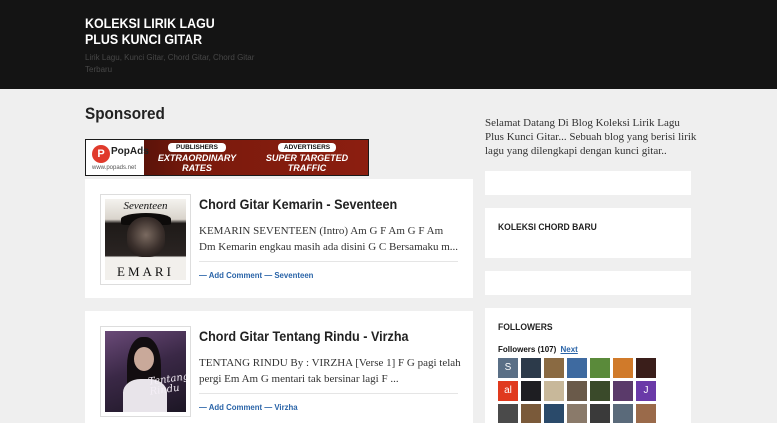 The width and height of the screenshot is (777, 423). I want to click on widget-title: KOLEKSI CHORD BARU, so click(547, 227).